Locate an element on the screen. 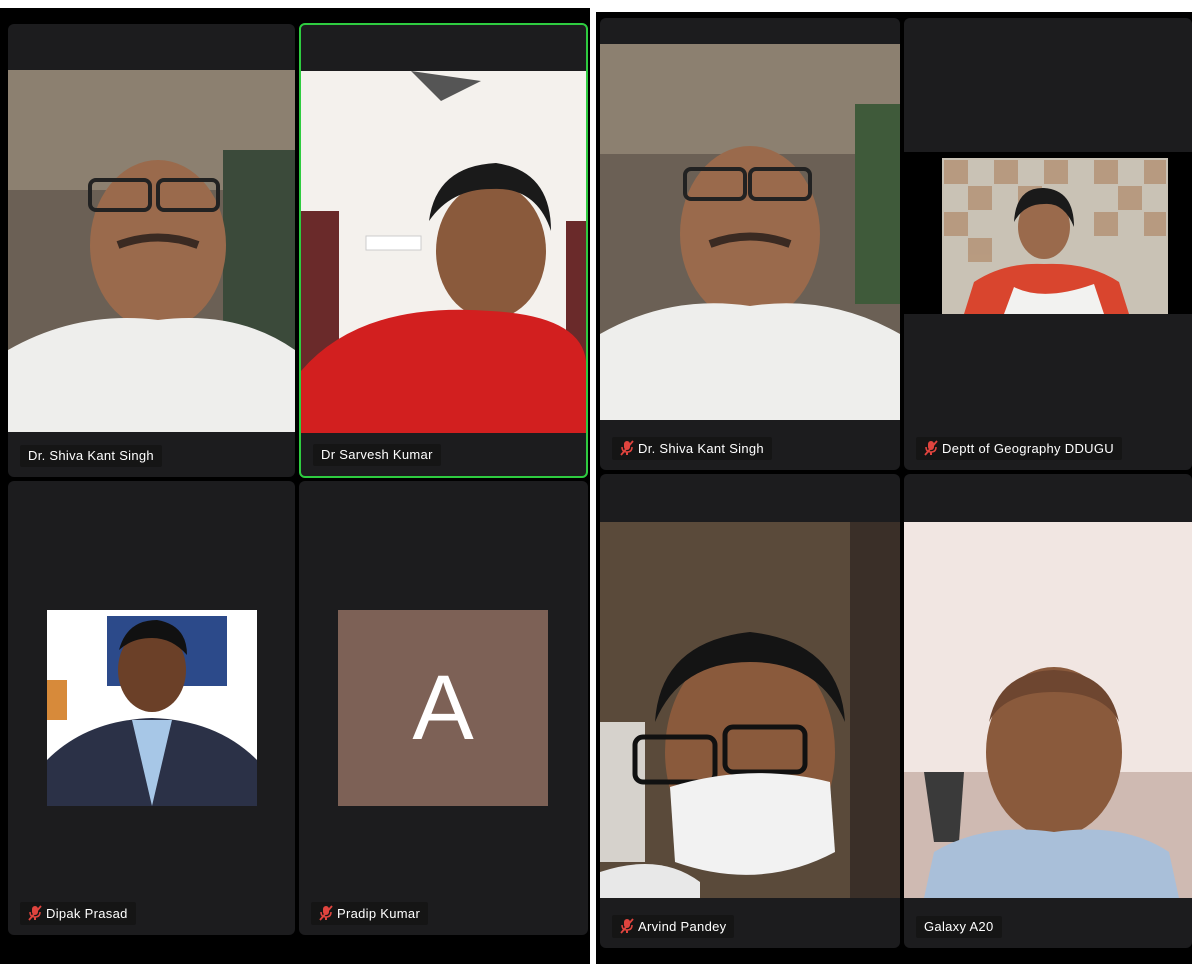 Image resolution: width=1192 pixels, height=964 pixels. participant-name-tag: Deptt of Geography DDUGU is located at coordinates (1019, 448).